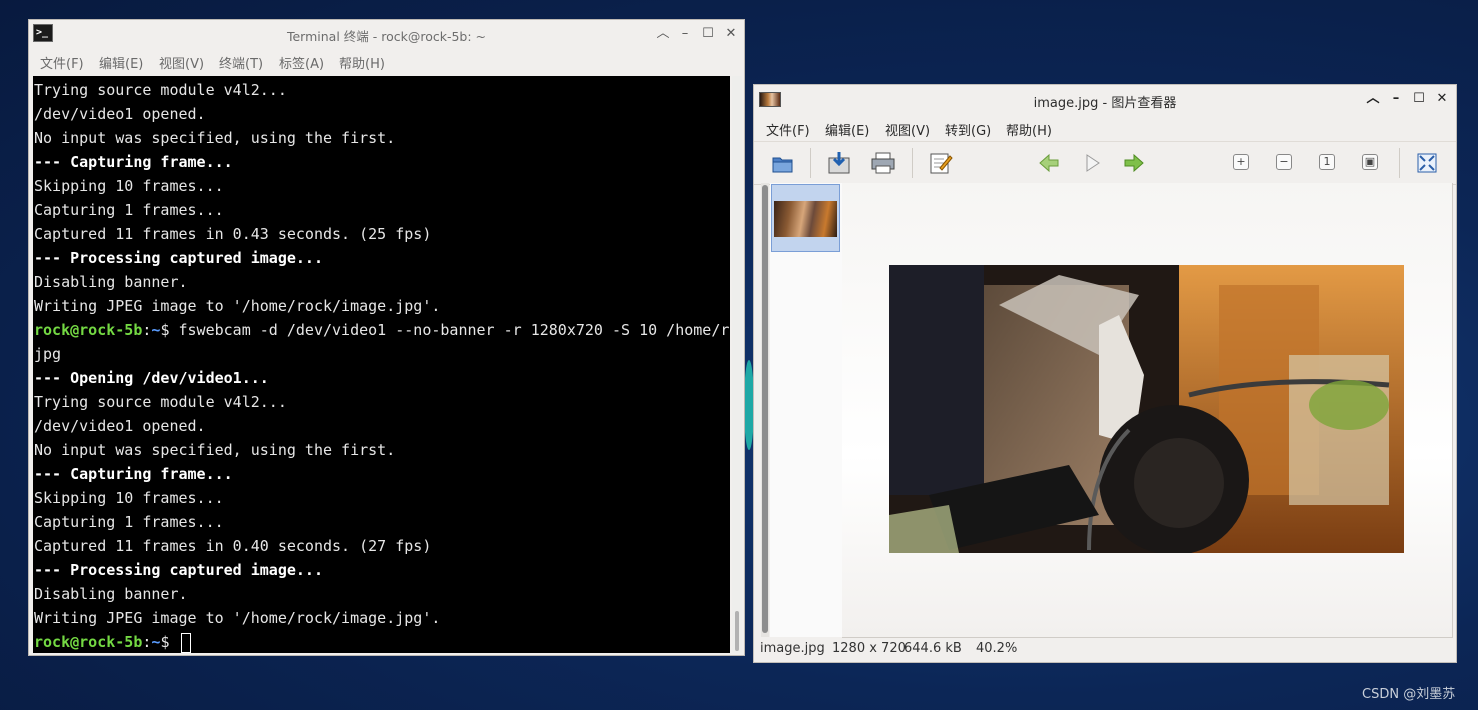 Image resolution: width=1478 pixels, height=710 pixels. What do you see at coordinates (907, 129) in the screenshot?
I see `viewer-menu-view: 视图(V)` at bounding box center [907, 129].